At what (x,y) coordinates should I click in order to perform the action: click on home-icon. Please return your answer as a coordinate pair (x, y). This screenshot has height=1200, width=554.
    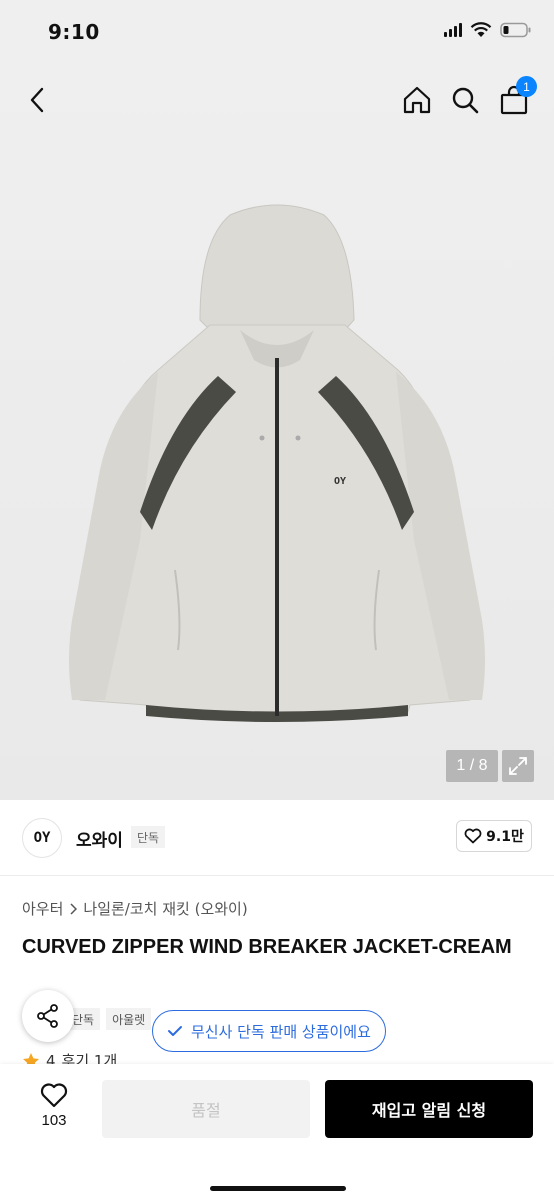
    Looking at the image, I should click on (417, 100).